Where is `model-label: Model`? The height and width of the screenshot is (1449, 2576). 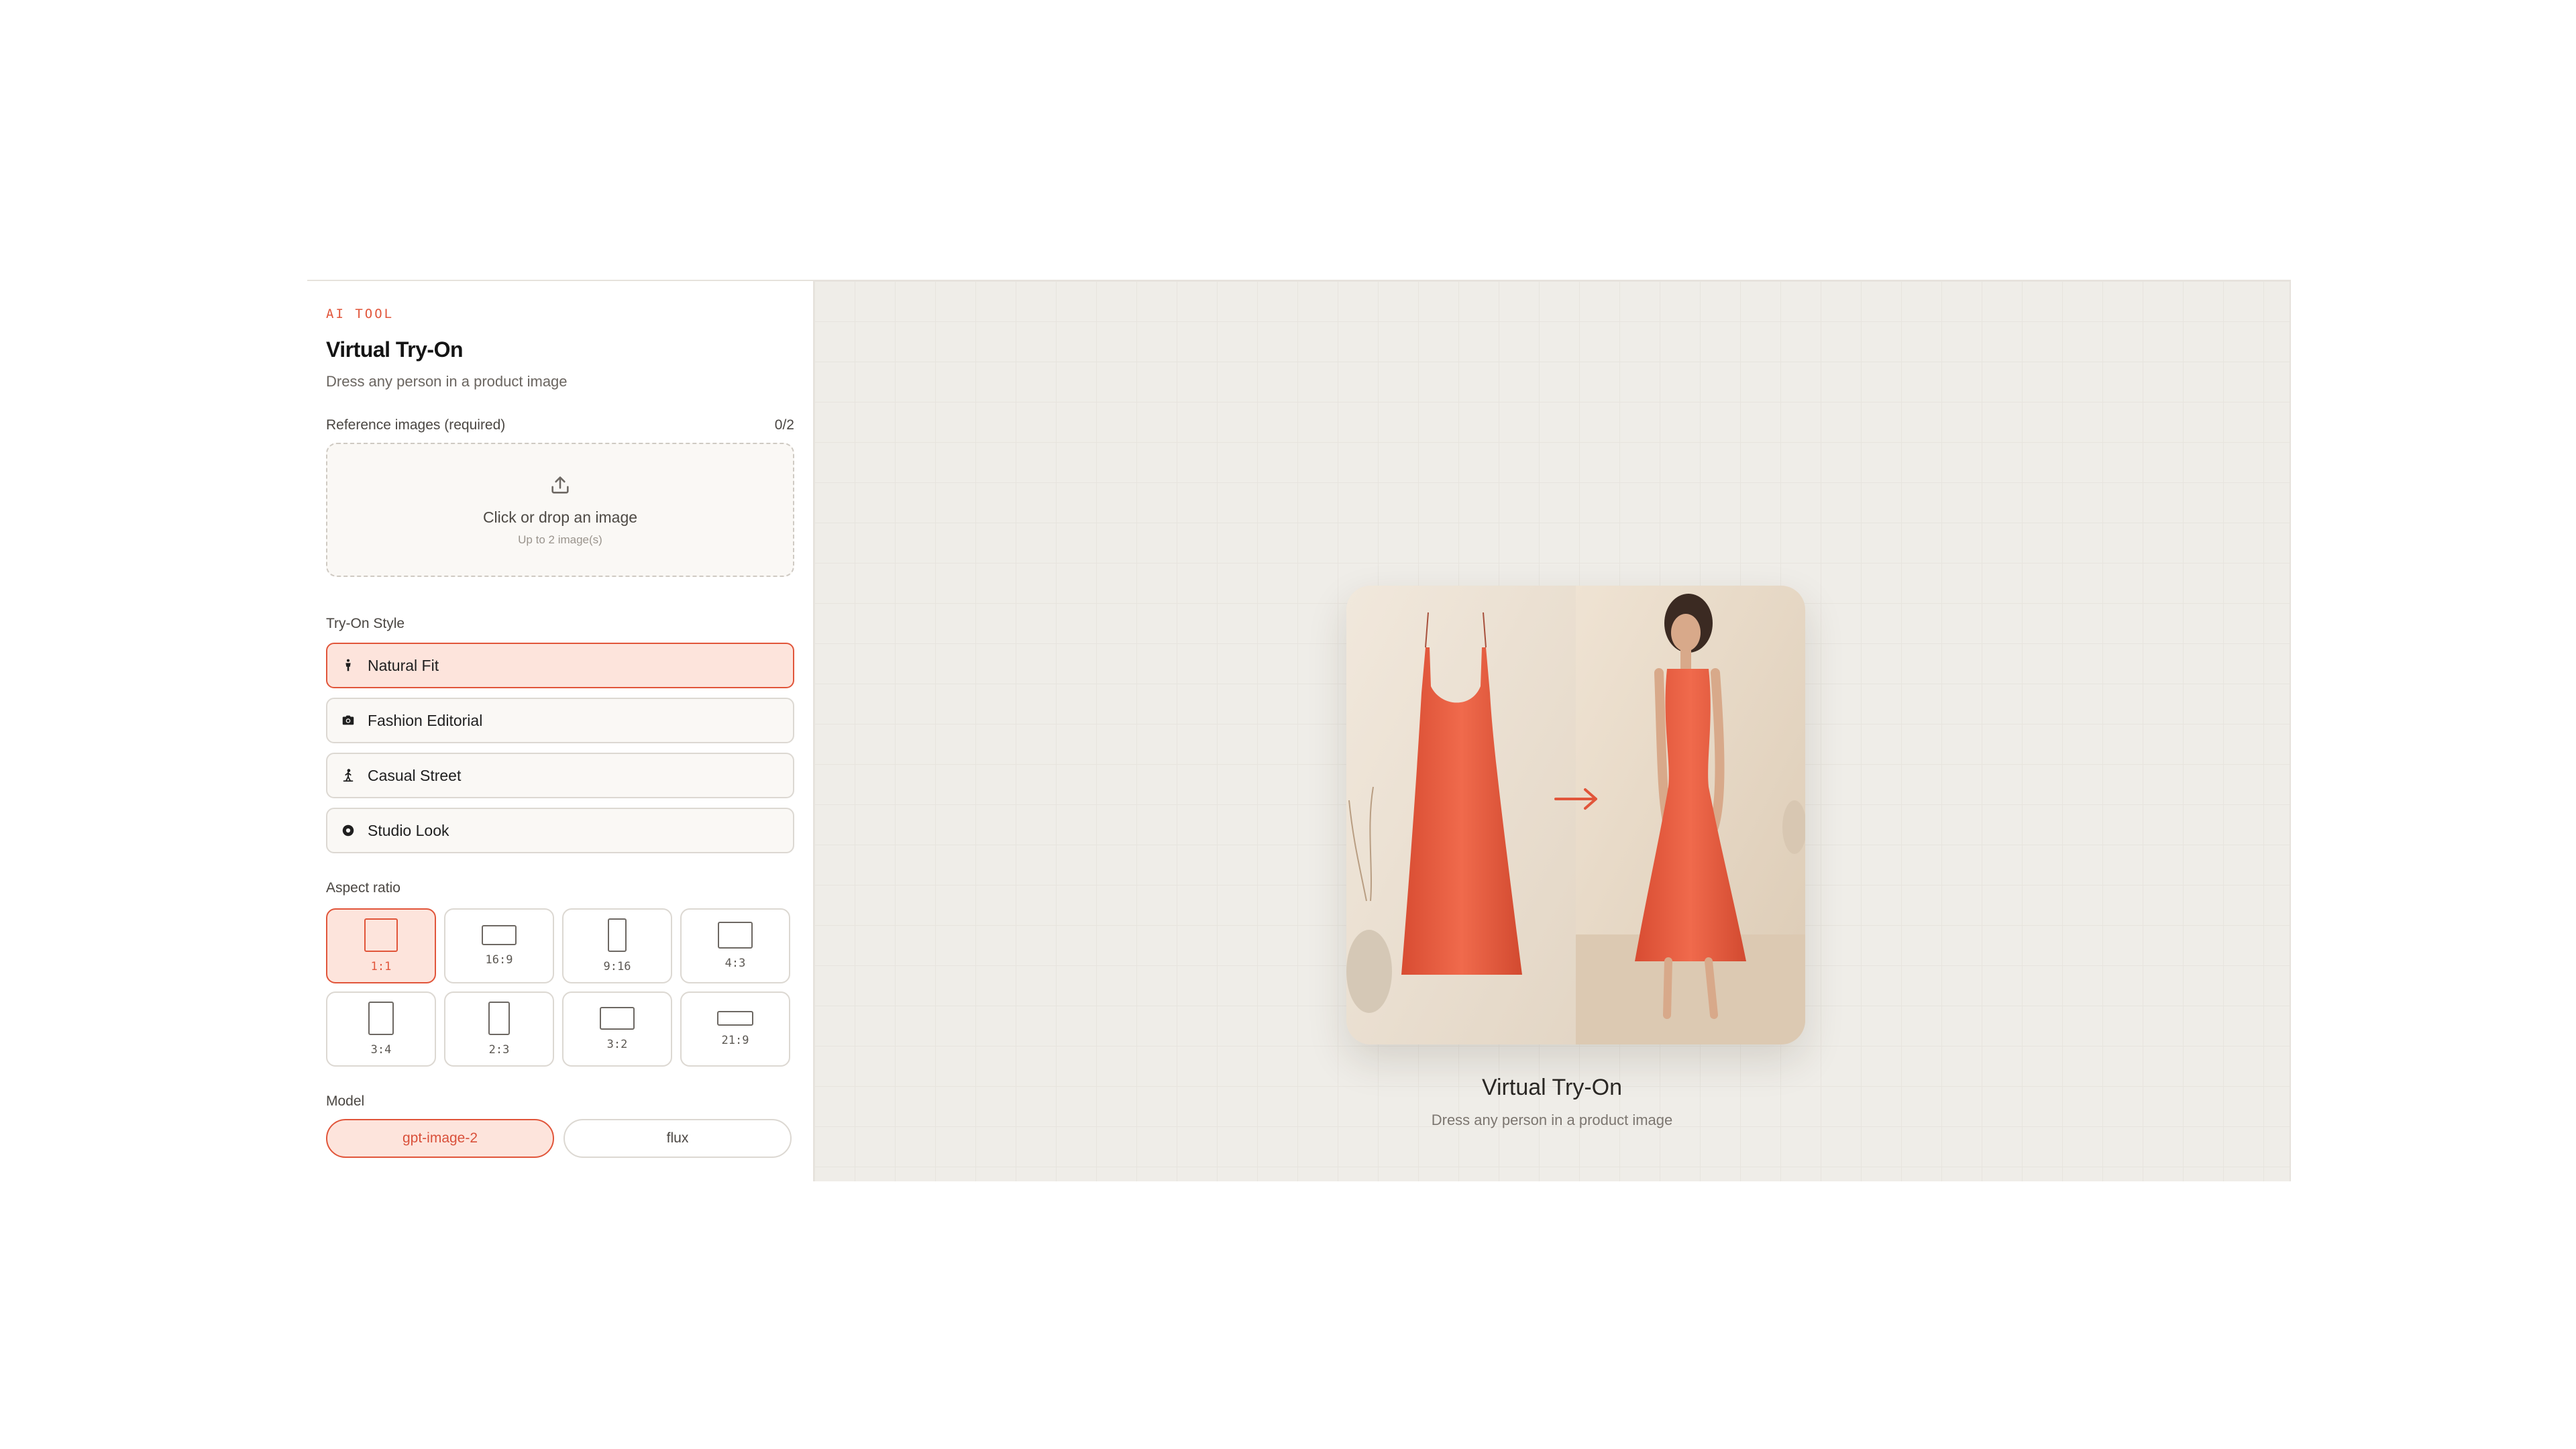
model-label: Model is located at coordinates (345, 1101).